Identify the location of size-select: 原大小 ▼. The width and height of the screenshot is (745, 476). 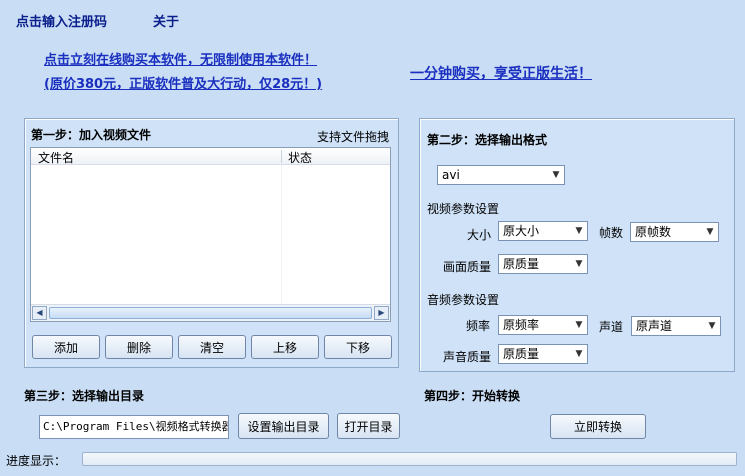
(543, 231).